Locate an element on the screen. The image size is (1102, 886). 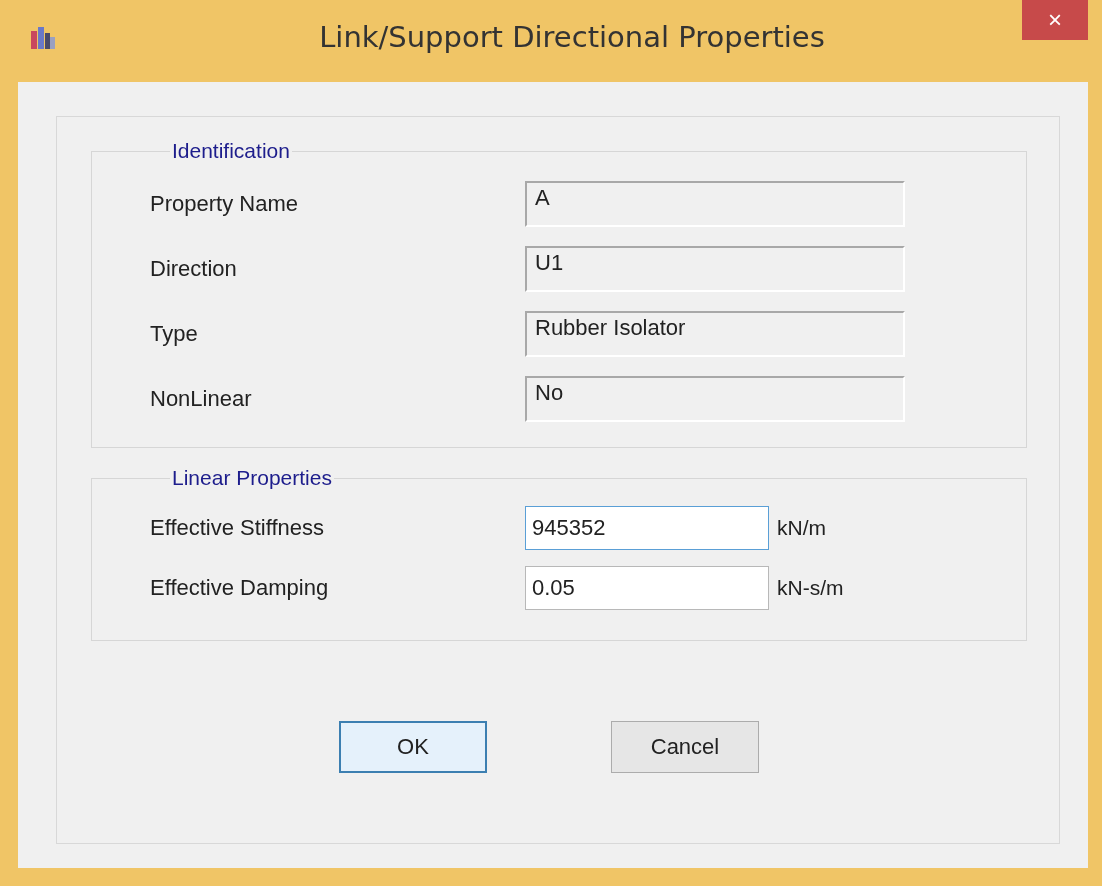
field-label: NonLinear is located at coordinates (201, 398).